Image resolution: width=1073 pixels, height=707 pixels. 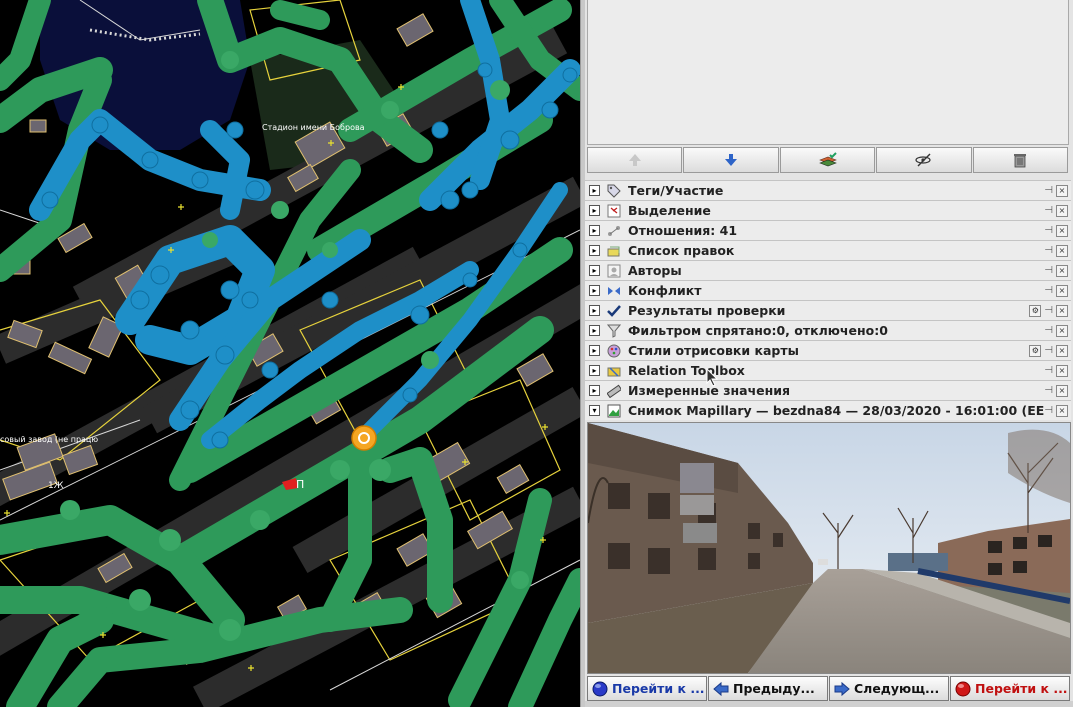 I want to click on panel-map-styles: ▸ Стили отрисовки карты ⚙ ⊣ ×, so click(x=828, y=350).